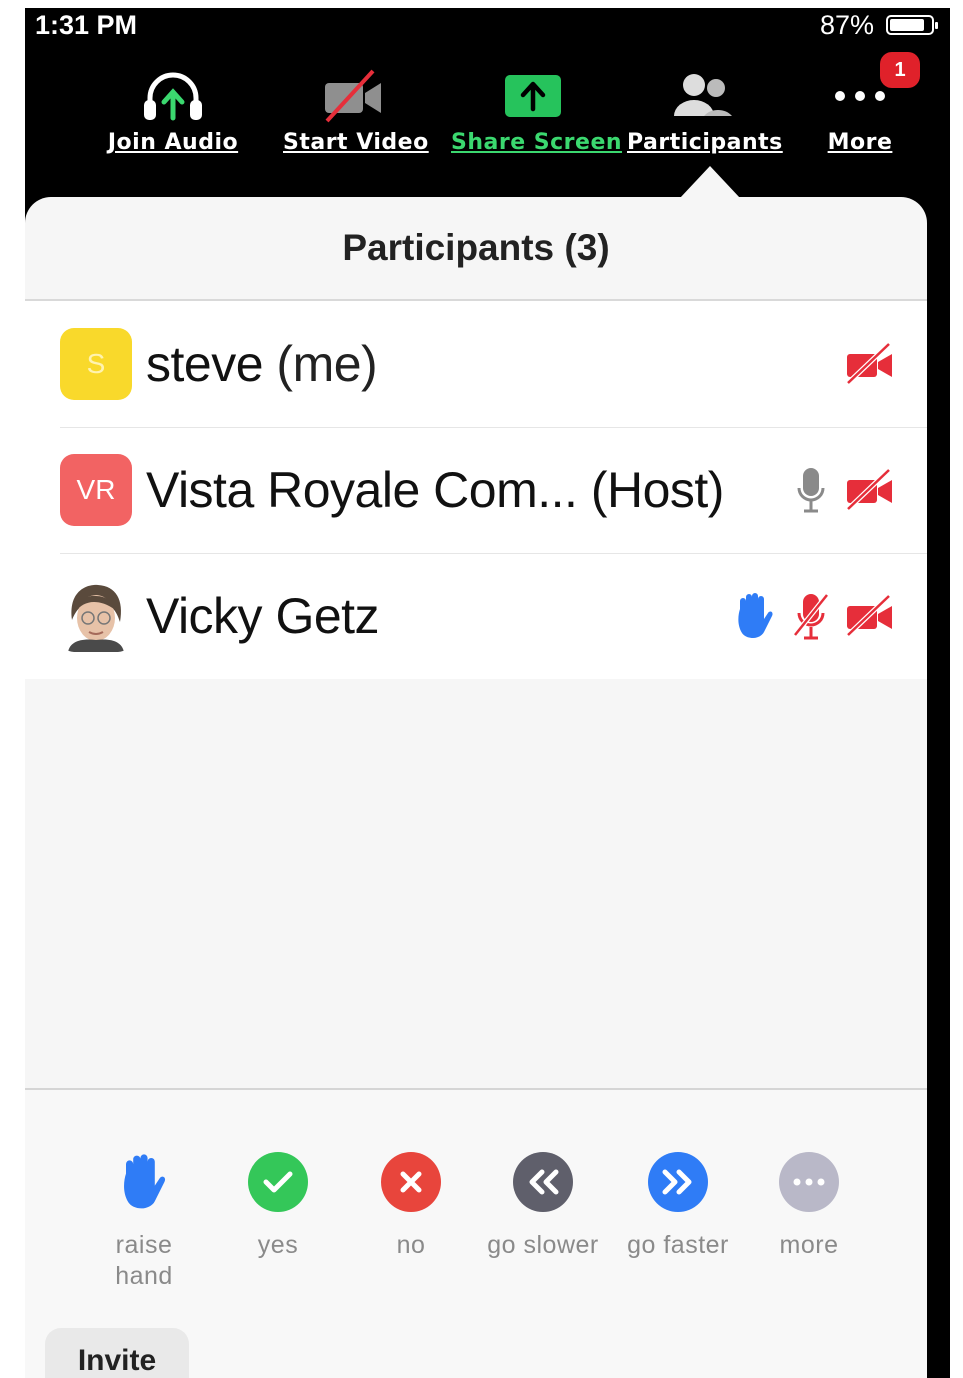  Describe the element at coordinates (476, 249) in the screenshot. I see `panel-title: Participants (3)` at that location.